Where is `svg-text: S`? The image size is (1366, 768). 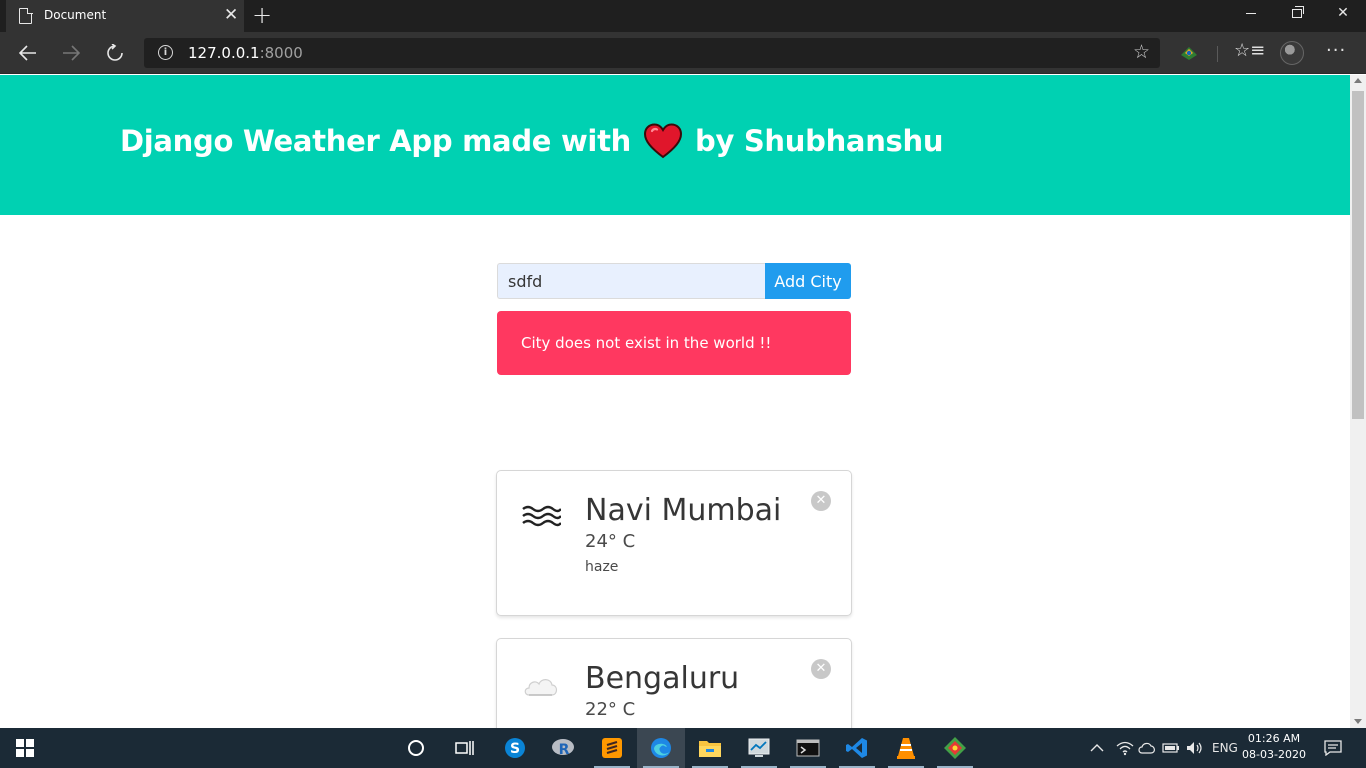 svg-text: S is located at coordinates (515, 749).